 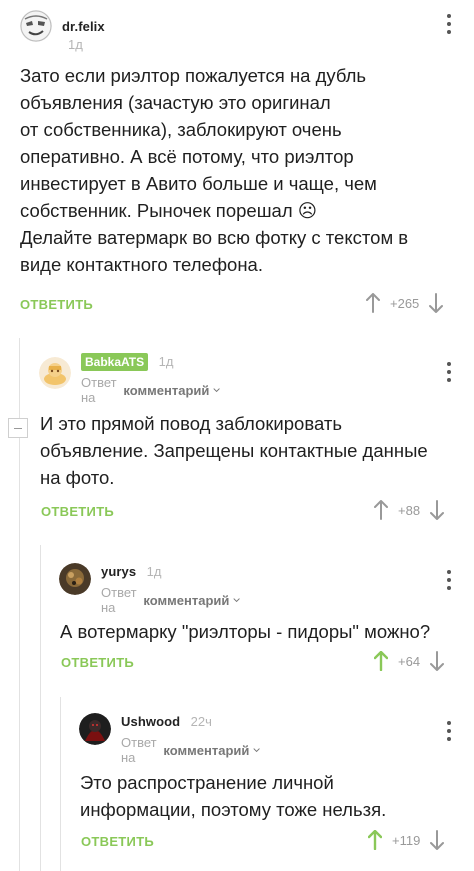 I want to click on comment-text-line: оперативно. А всё потому, что риэлтор, so click(x=187, y=156).